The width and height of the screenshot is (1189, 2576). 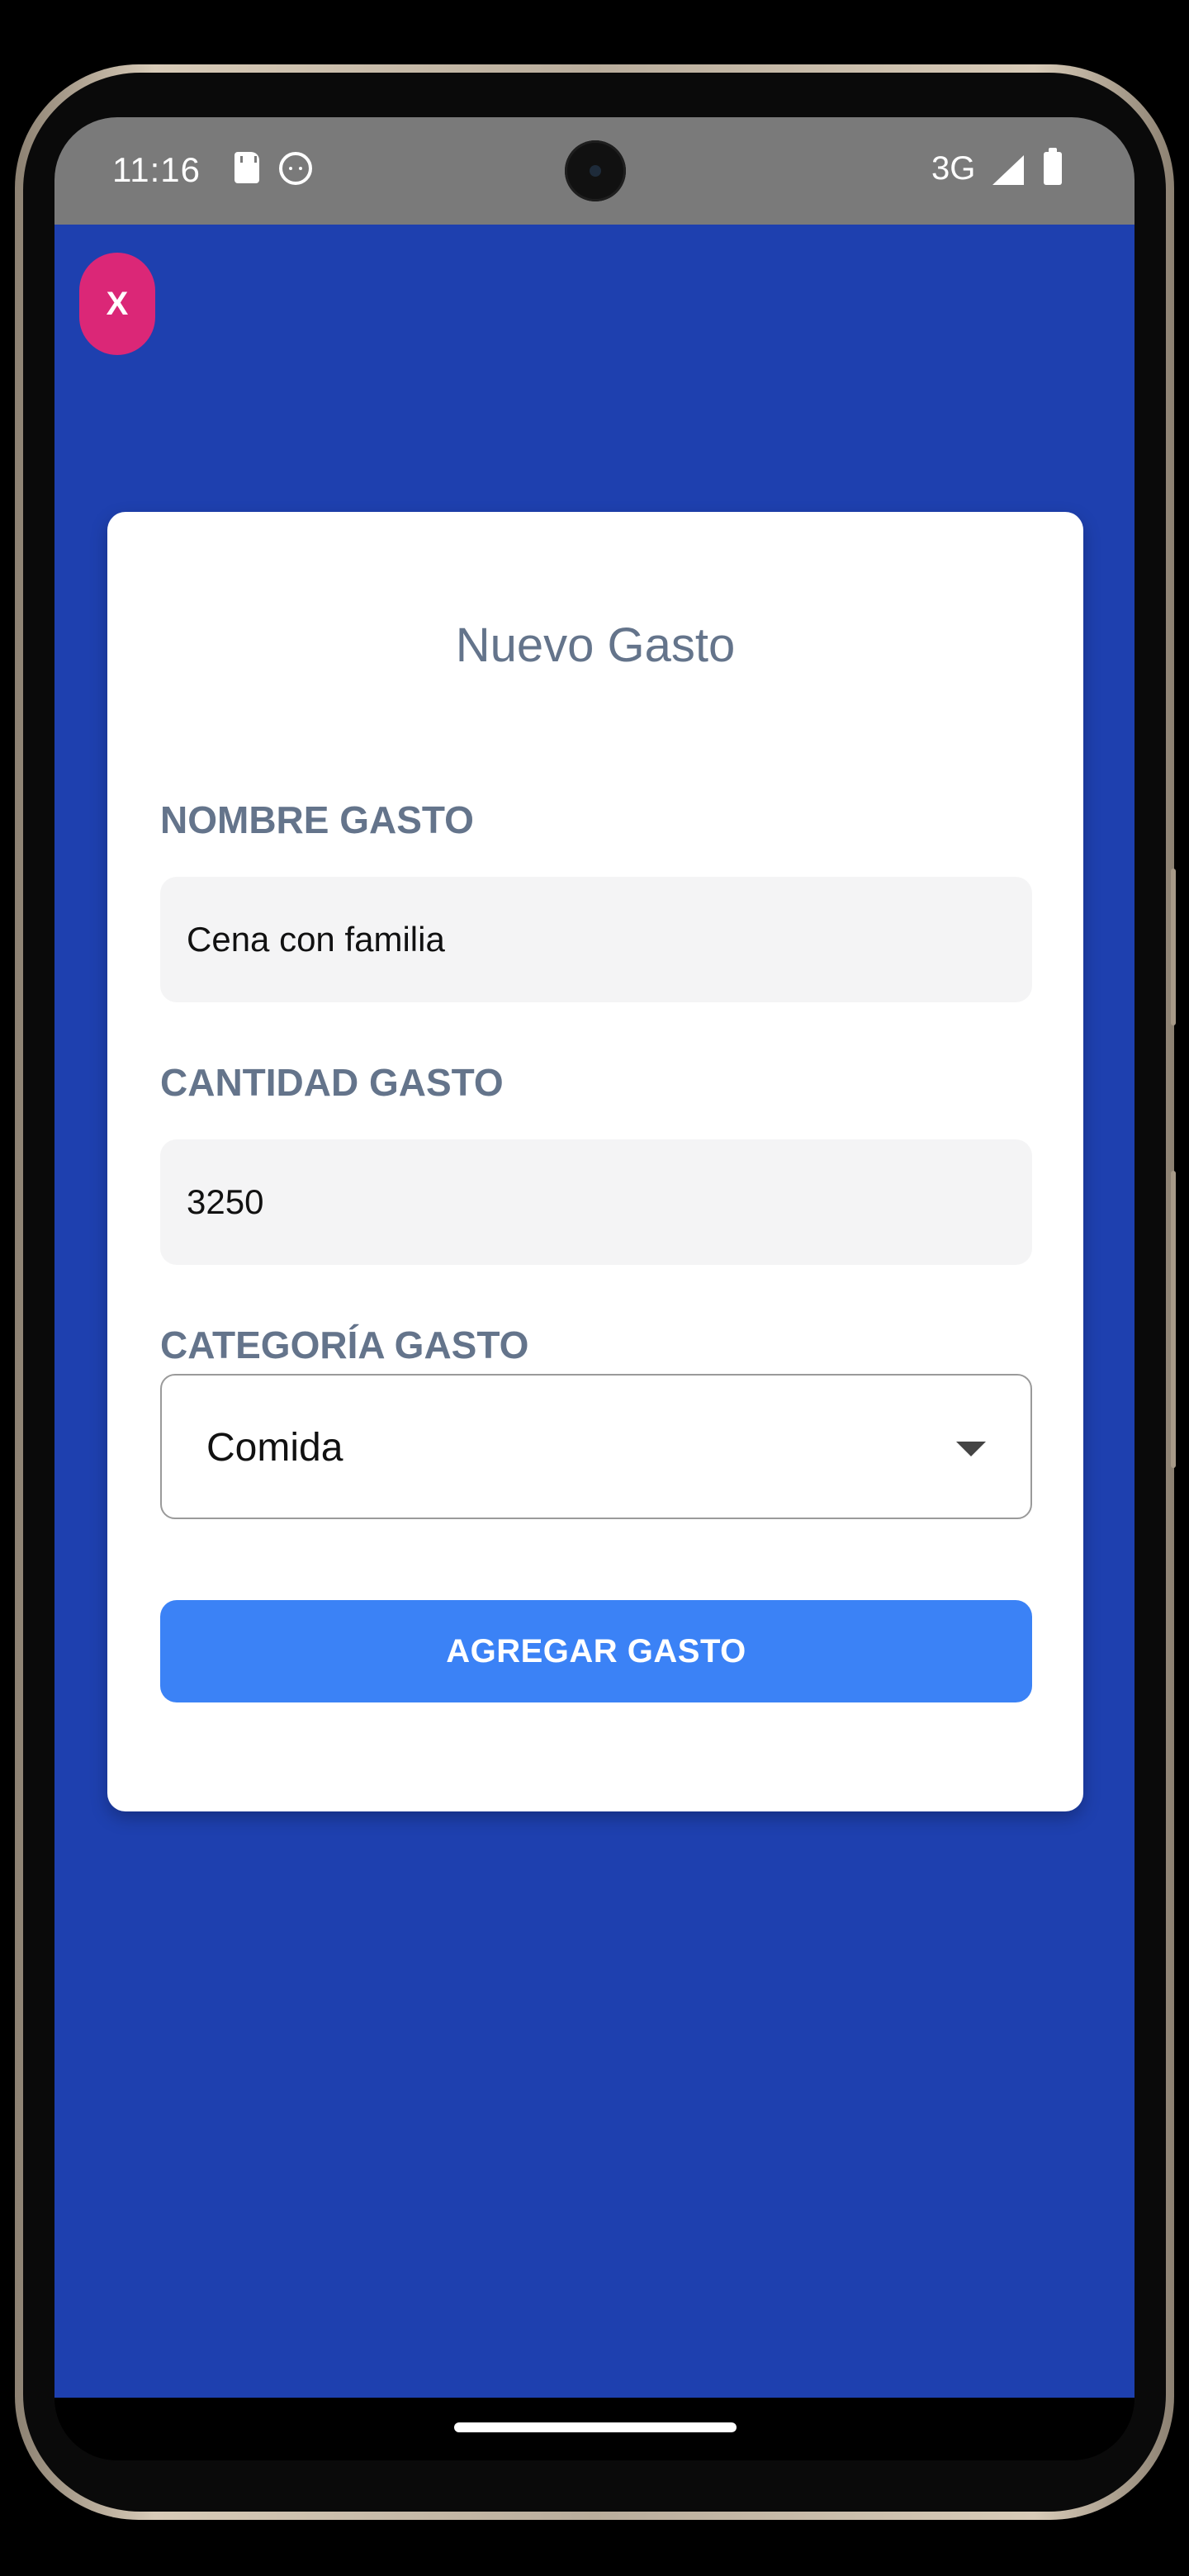 What do you see at coordinates (971, 1449) in the screenshot?
I see `dropdown-arrow-icon` at bounding box center [971, 1449].